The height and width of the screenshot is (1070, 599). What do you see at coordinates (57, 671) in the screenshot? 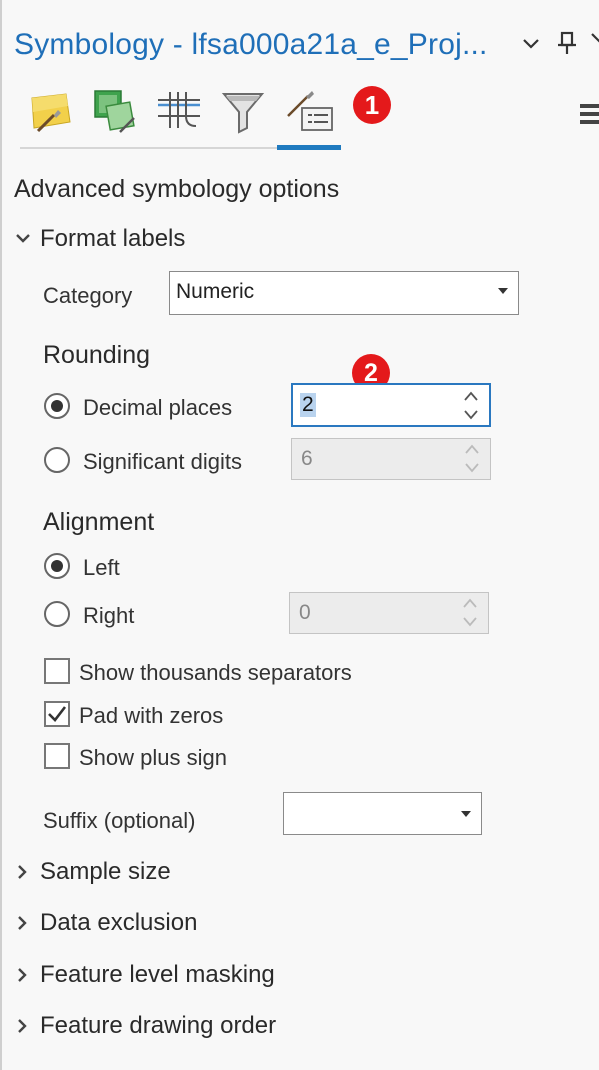
I see `thousands-separators-checkbox` at bounding box center [57, 671].